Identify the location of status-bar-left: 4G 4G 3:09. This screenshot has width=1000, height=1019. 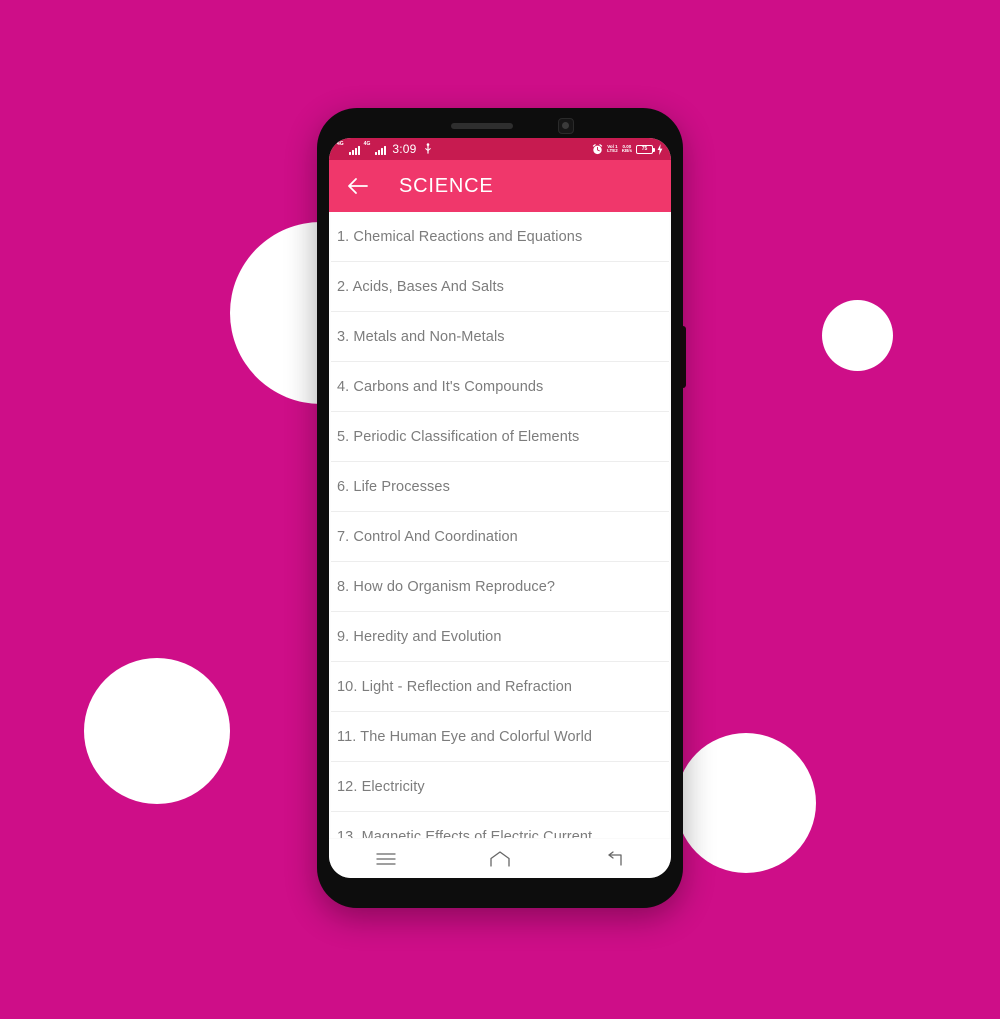
(384, 149).